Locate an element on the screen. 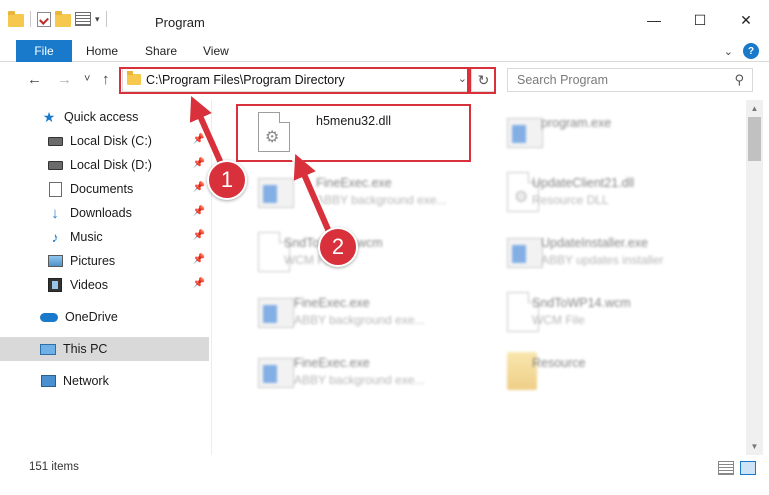 This screenshot has width=769, height=495. pc-icon is located at coordinates (48, 349).